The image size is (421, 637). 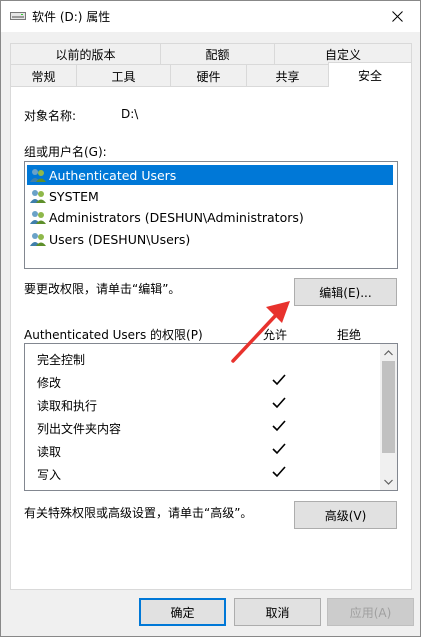 I want to click on permission-row-full-control: 完全控制, so click(x=203, y=358).